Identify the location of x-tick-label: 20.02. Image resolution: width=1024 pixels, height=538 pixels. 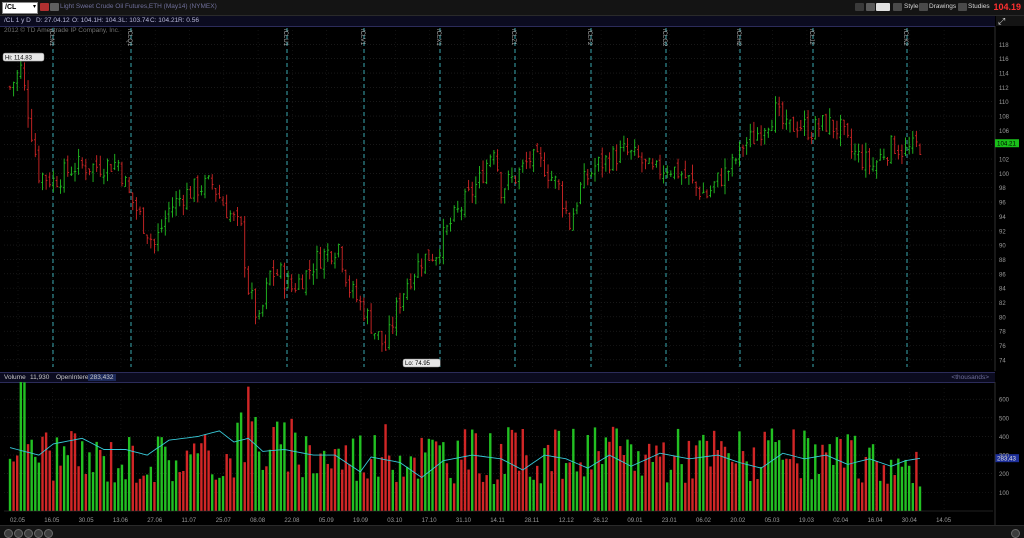
(738, 521).